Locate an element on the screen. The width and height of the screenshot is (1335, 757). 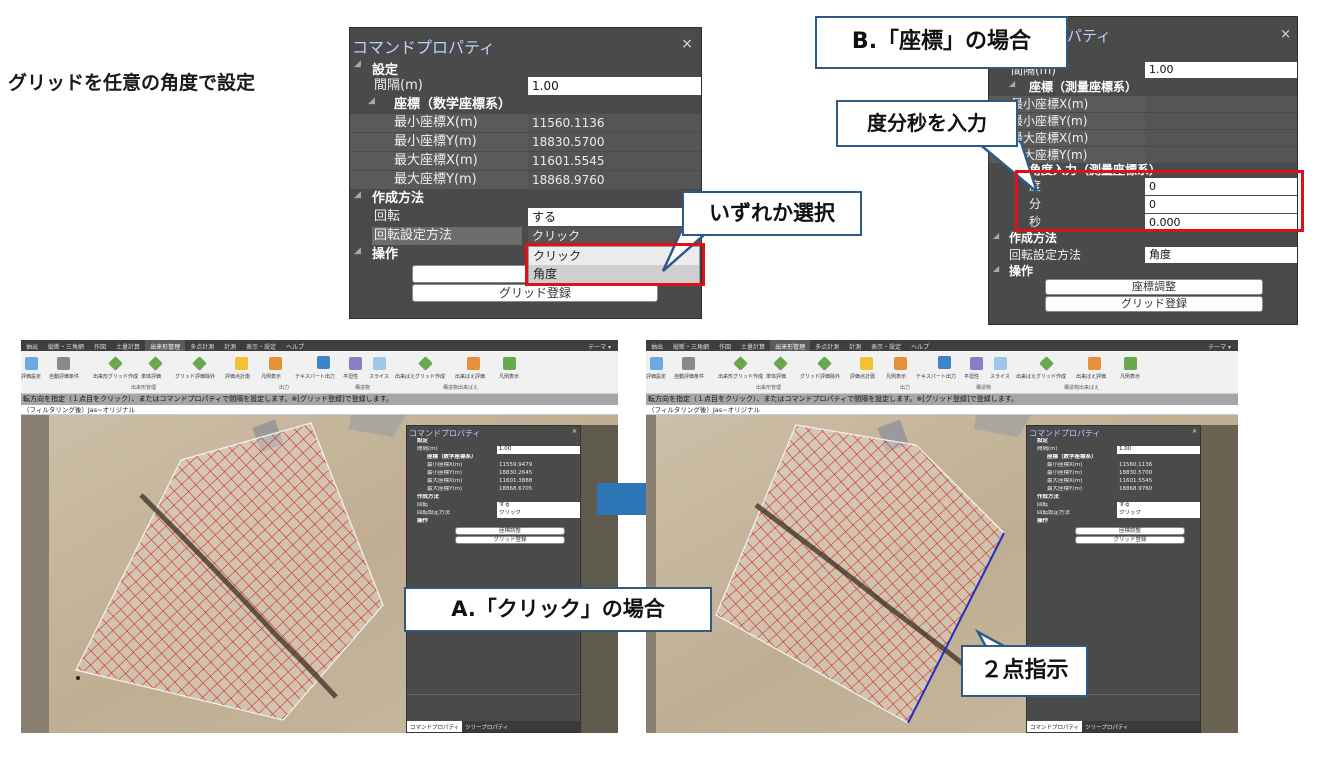
minute-input: 0 is located at coordinates (1221, 204).